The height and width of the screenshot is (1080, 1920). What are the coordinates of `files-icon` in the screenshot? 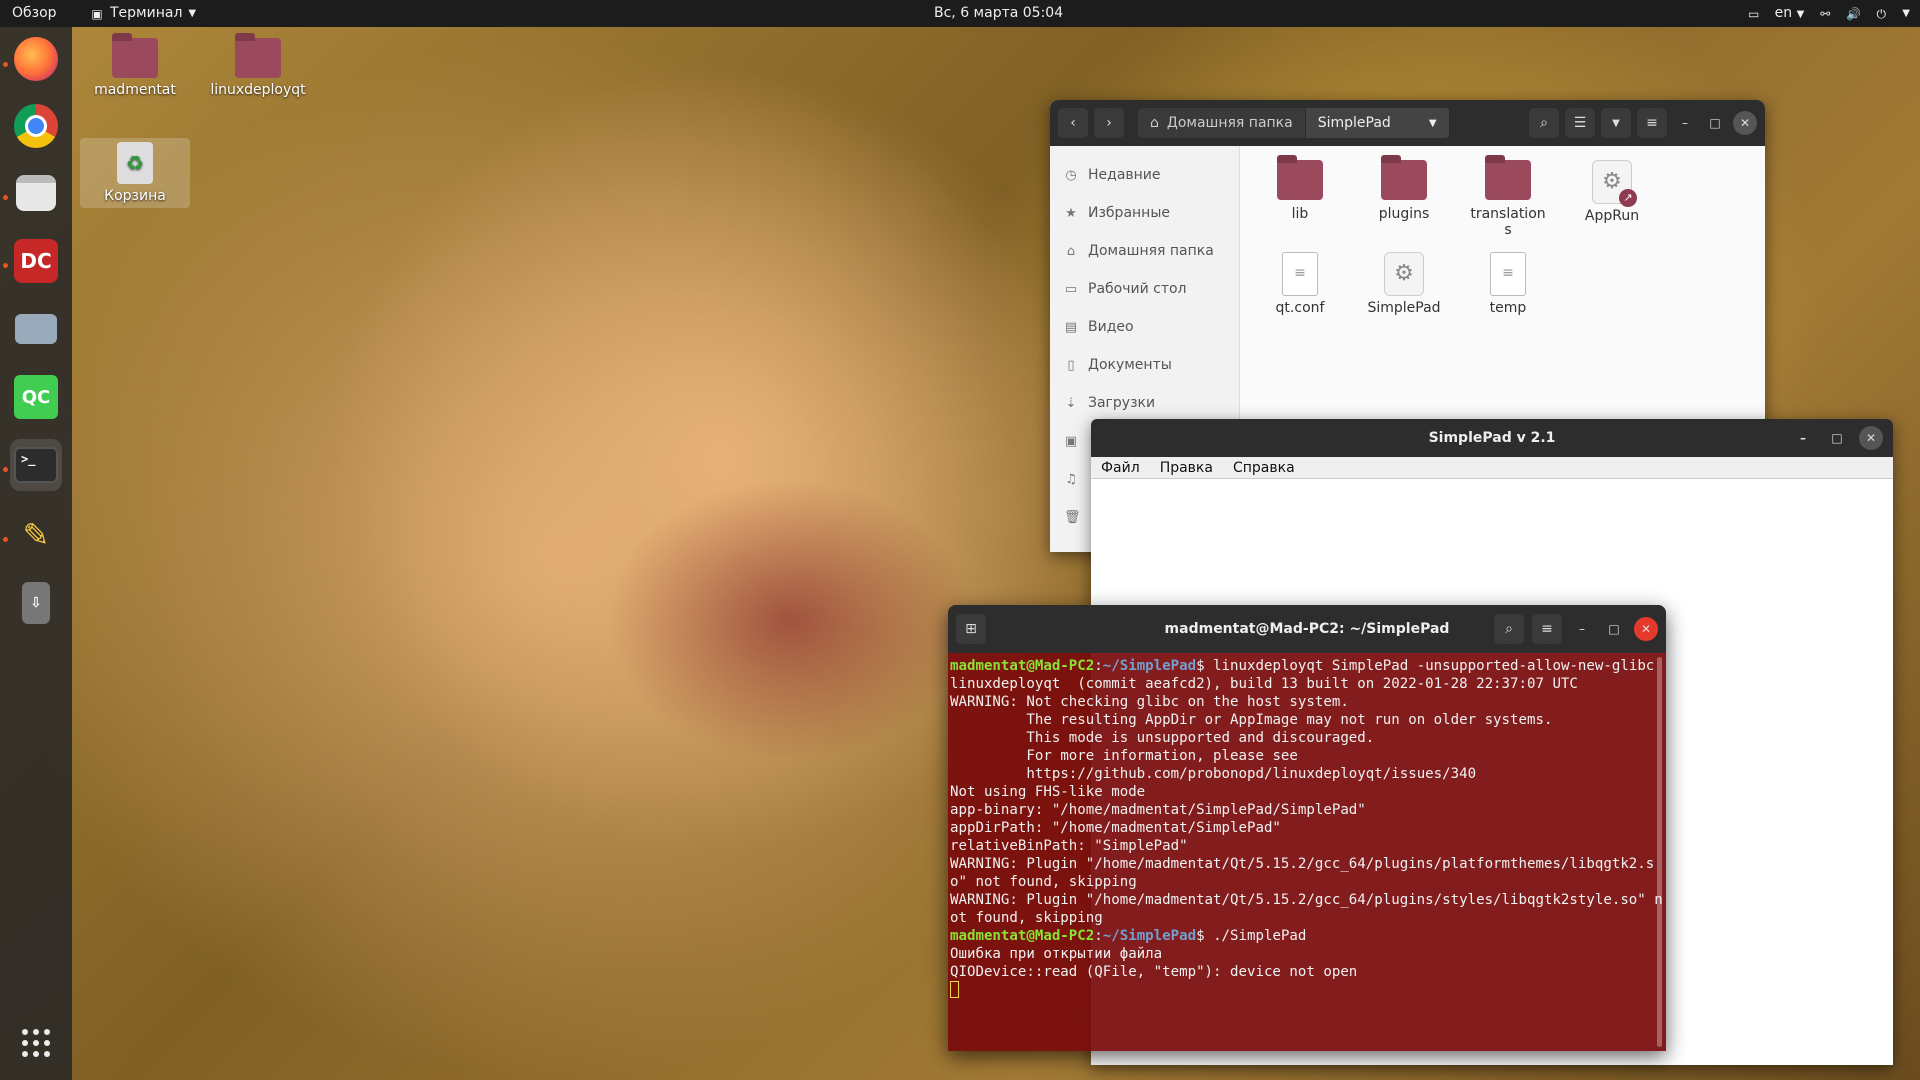 It's located at (36, 193).